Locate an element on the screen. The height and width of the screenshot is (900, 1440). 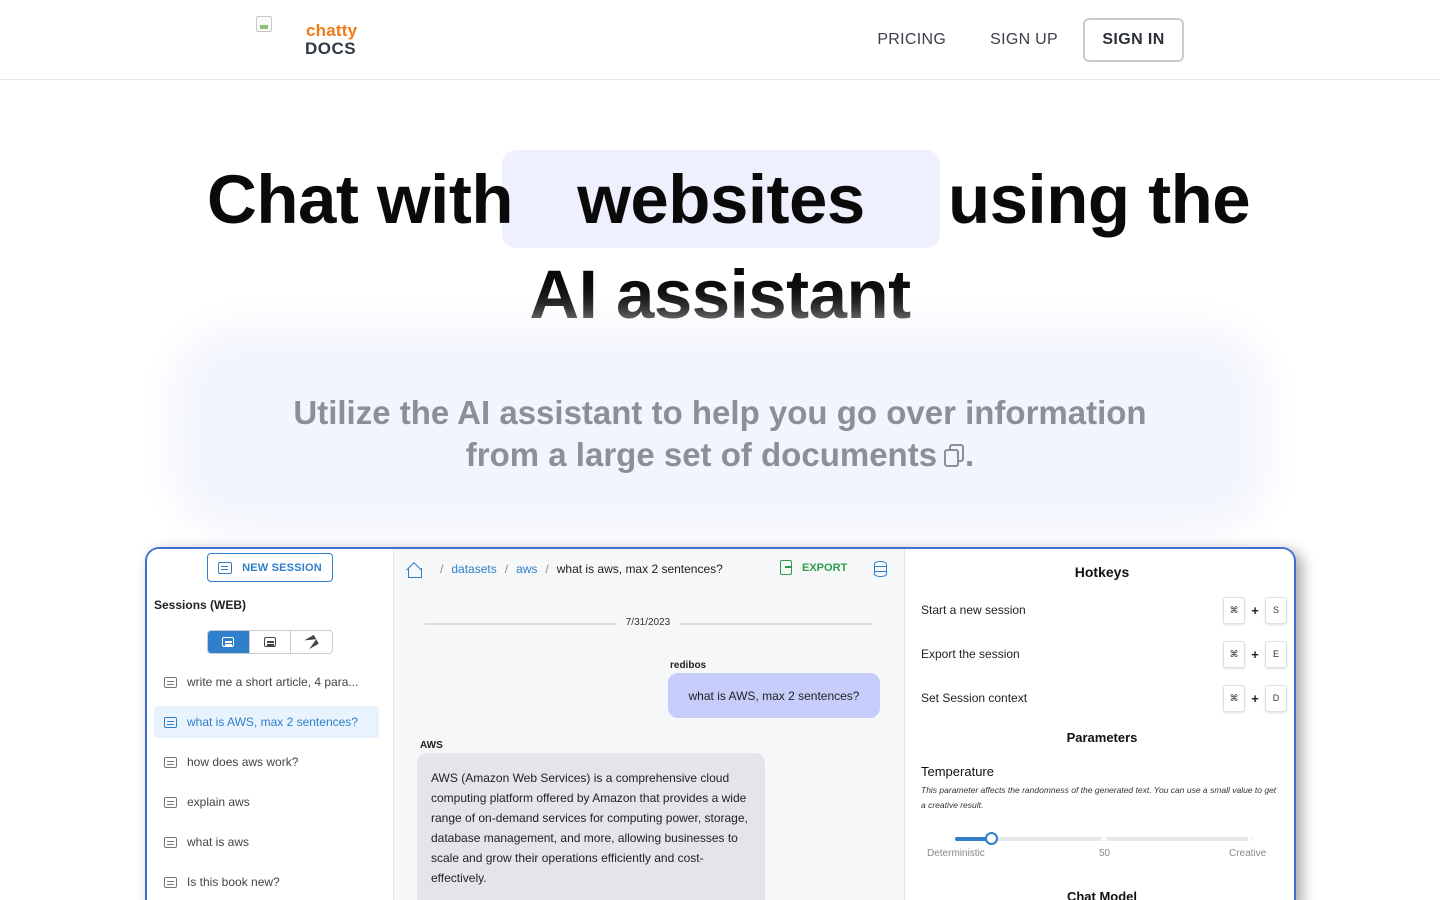
nav-signin-button: SIGN IN is located at coordinates (1133, 40).